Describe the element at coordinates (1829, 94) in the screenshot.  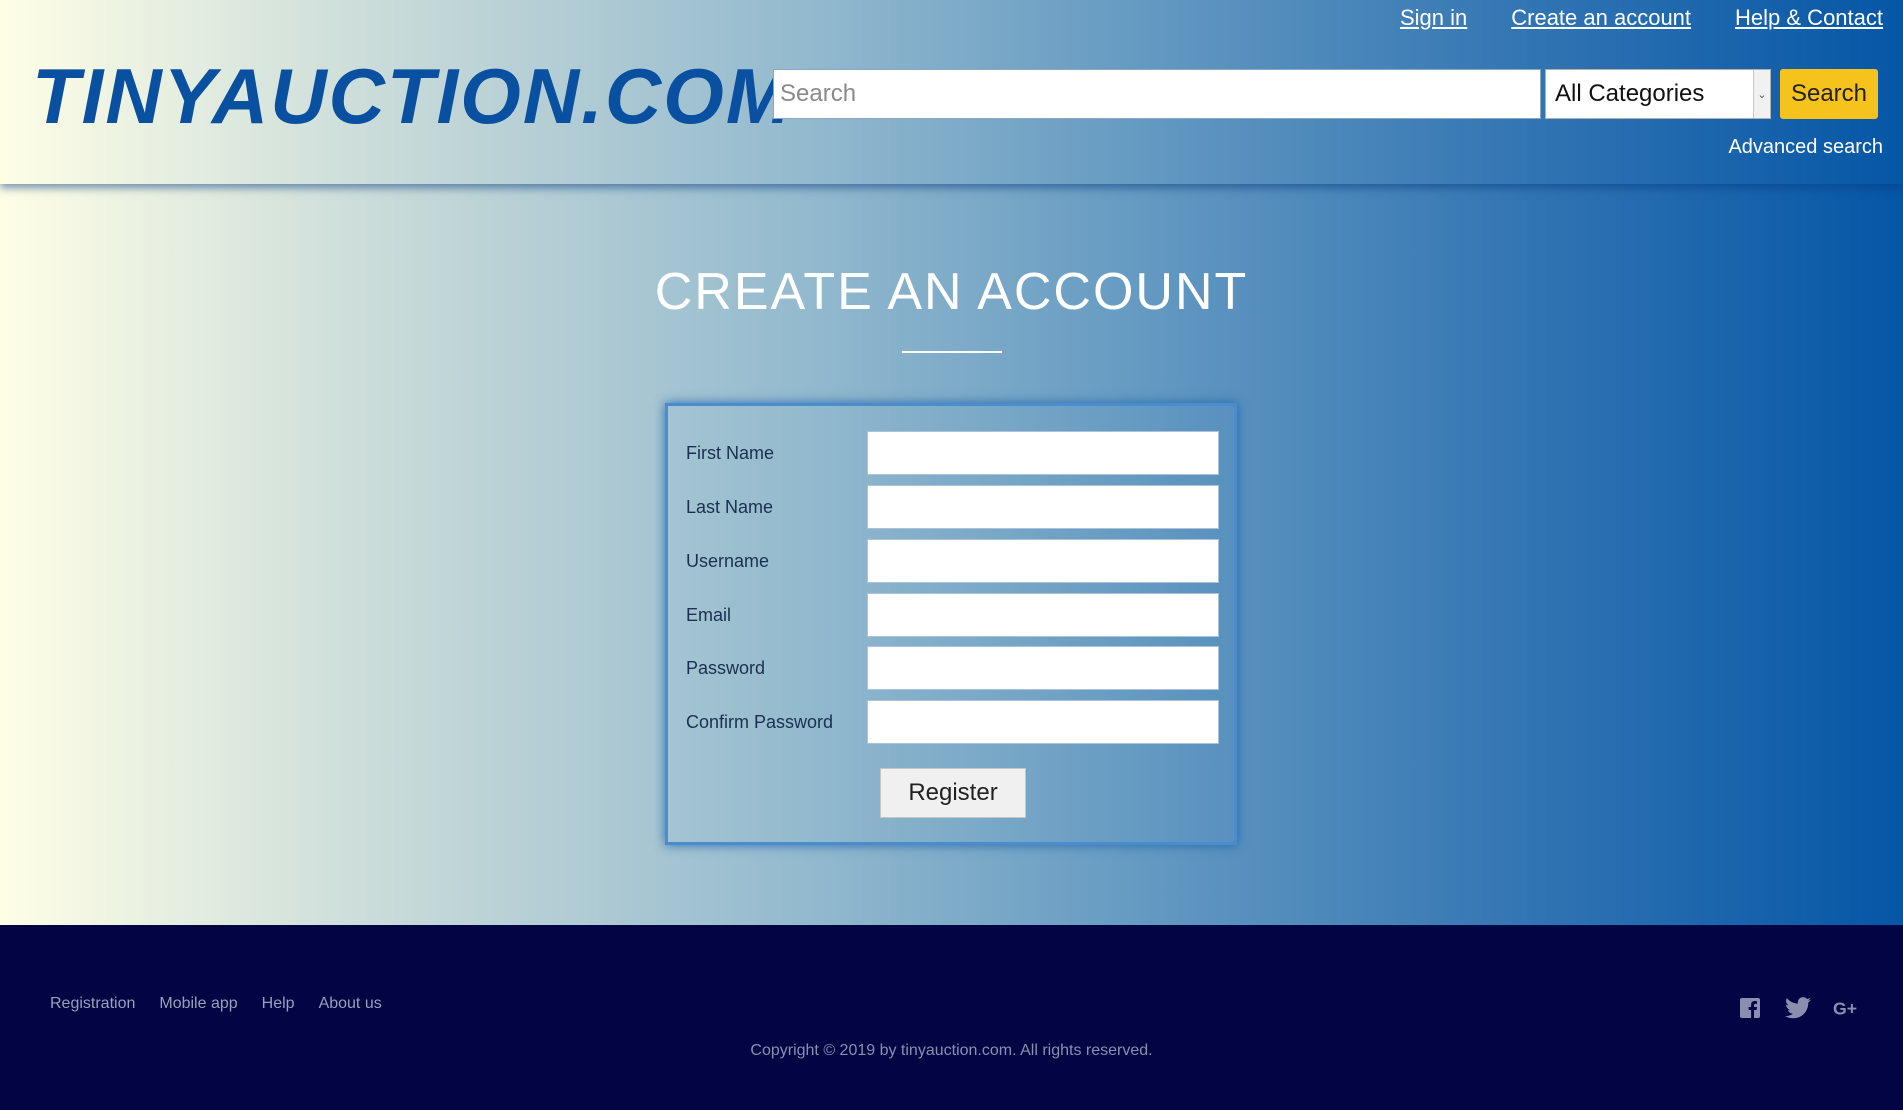
I see `search-button: Search` at that location.